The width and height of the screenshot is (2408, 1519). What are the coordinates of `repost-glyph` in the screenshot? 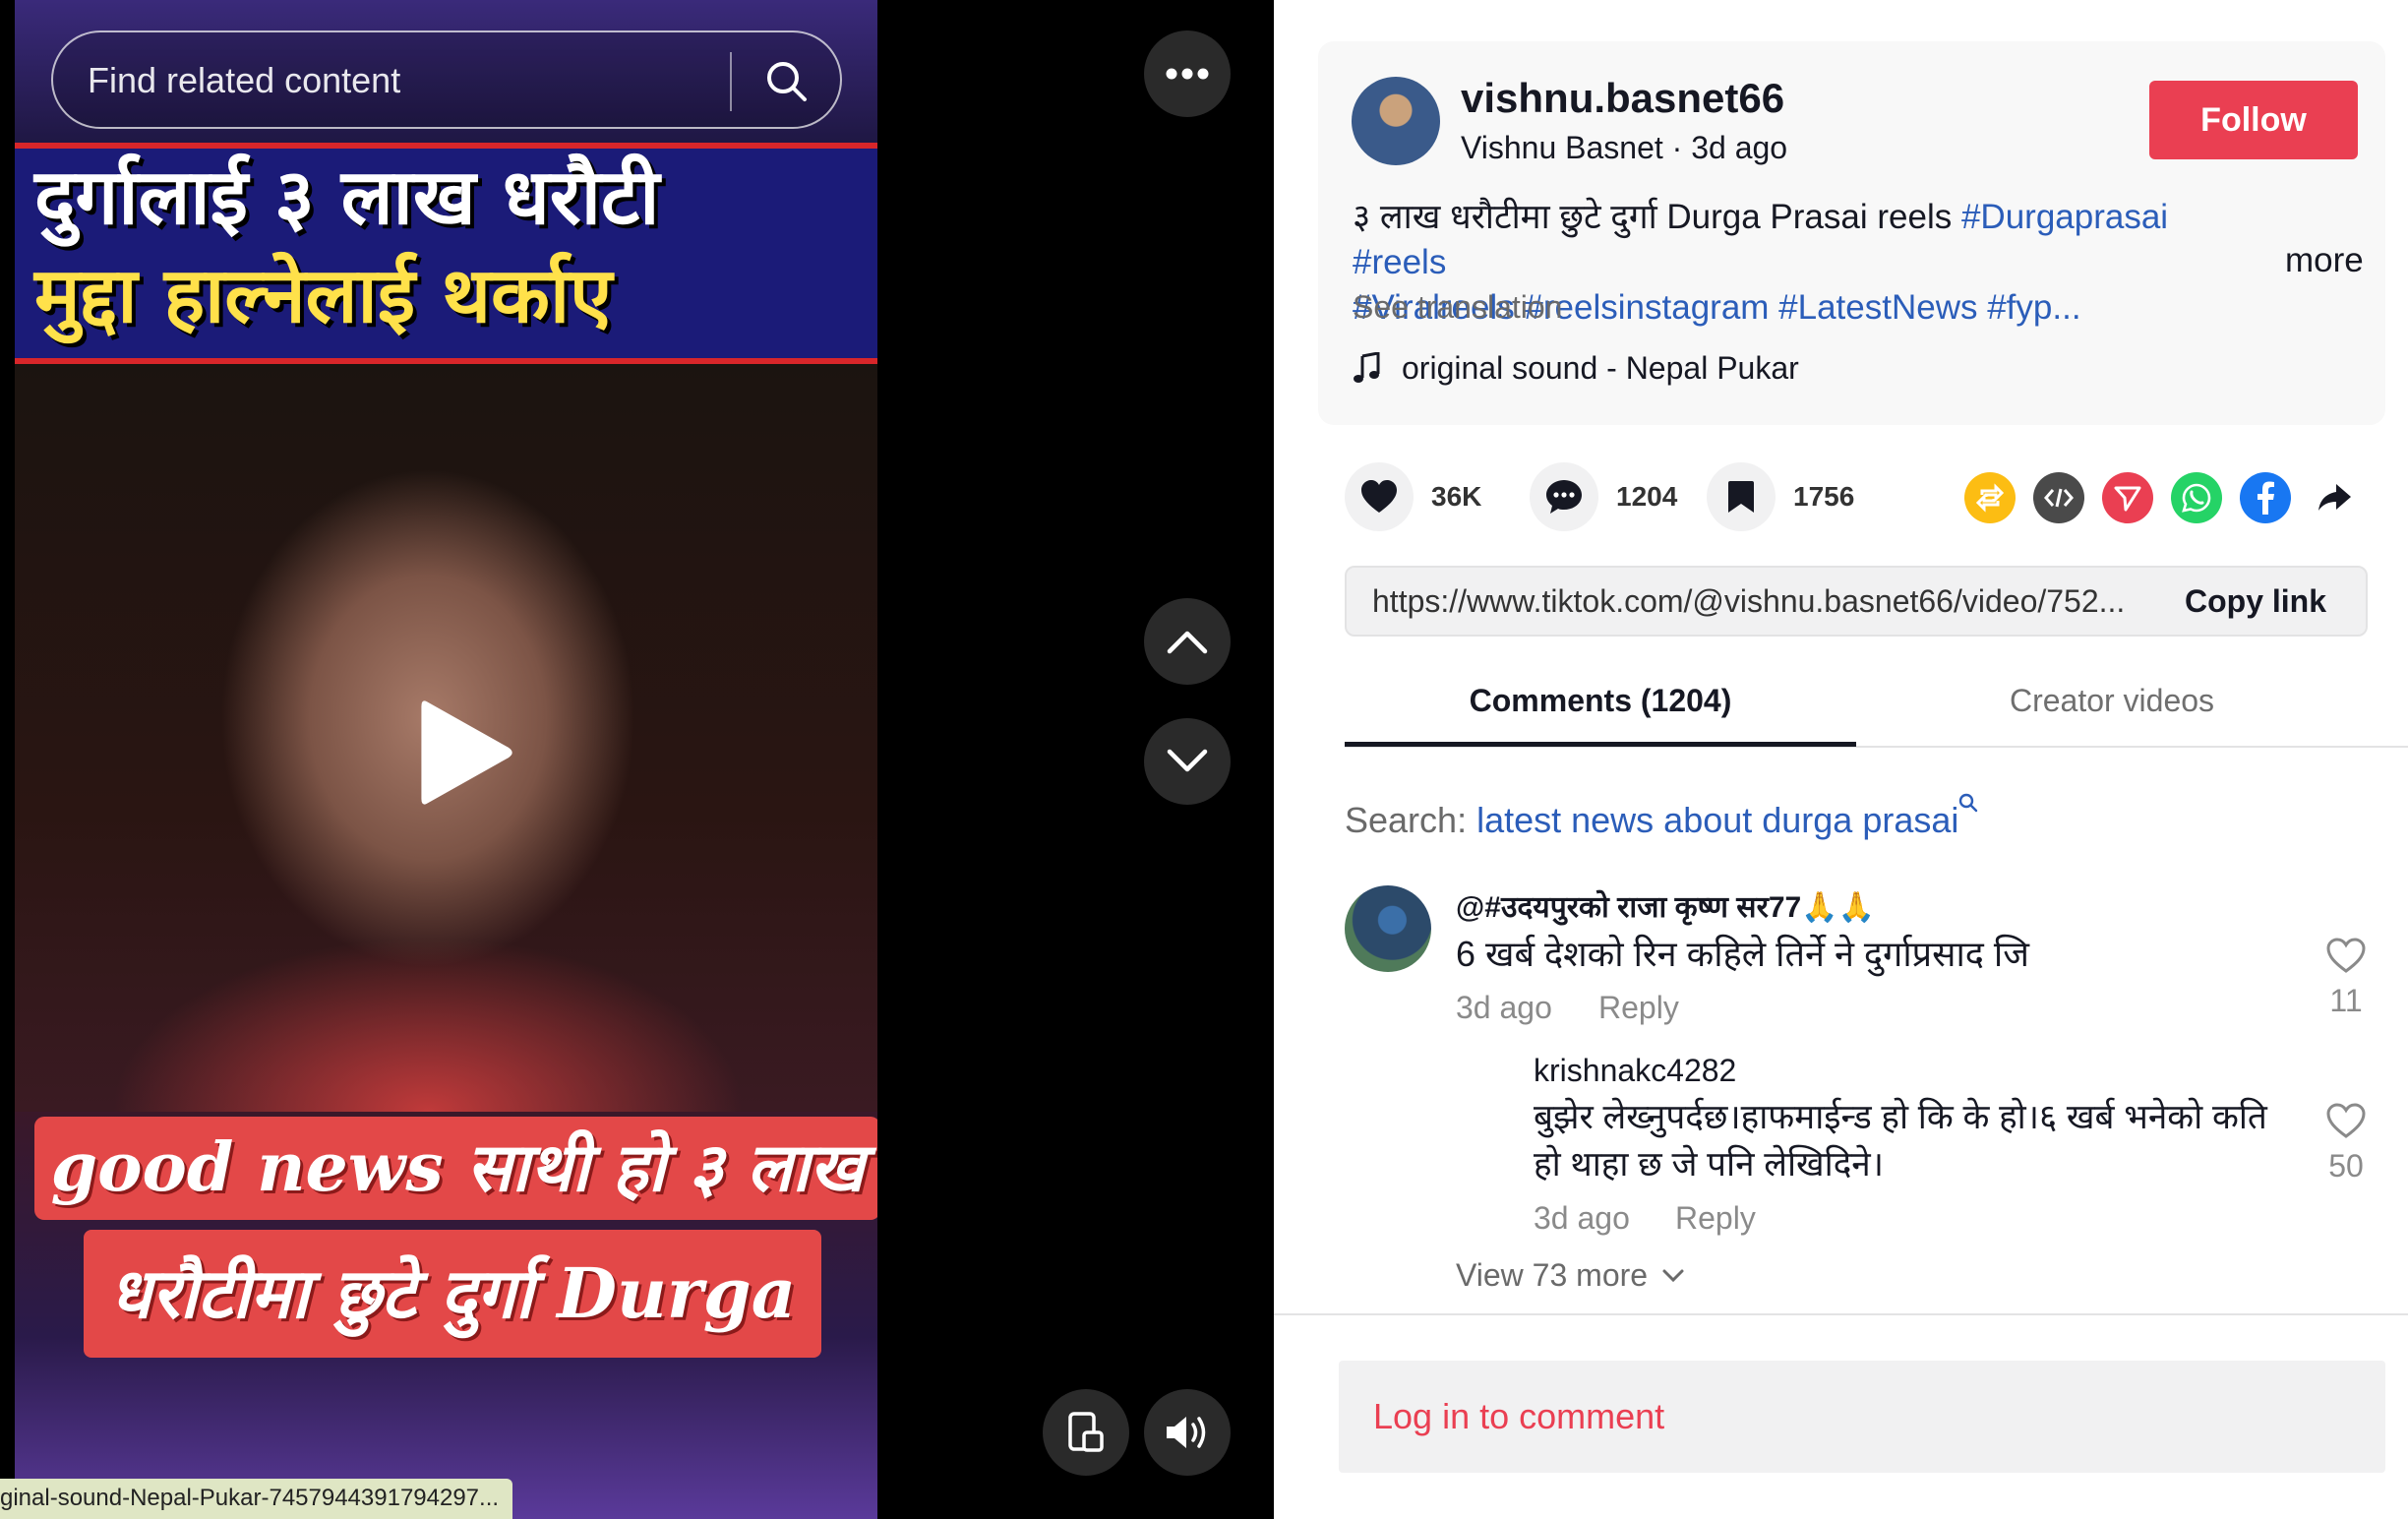 It's located at (1990, 498).